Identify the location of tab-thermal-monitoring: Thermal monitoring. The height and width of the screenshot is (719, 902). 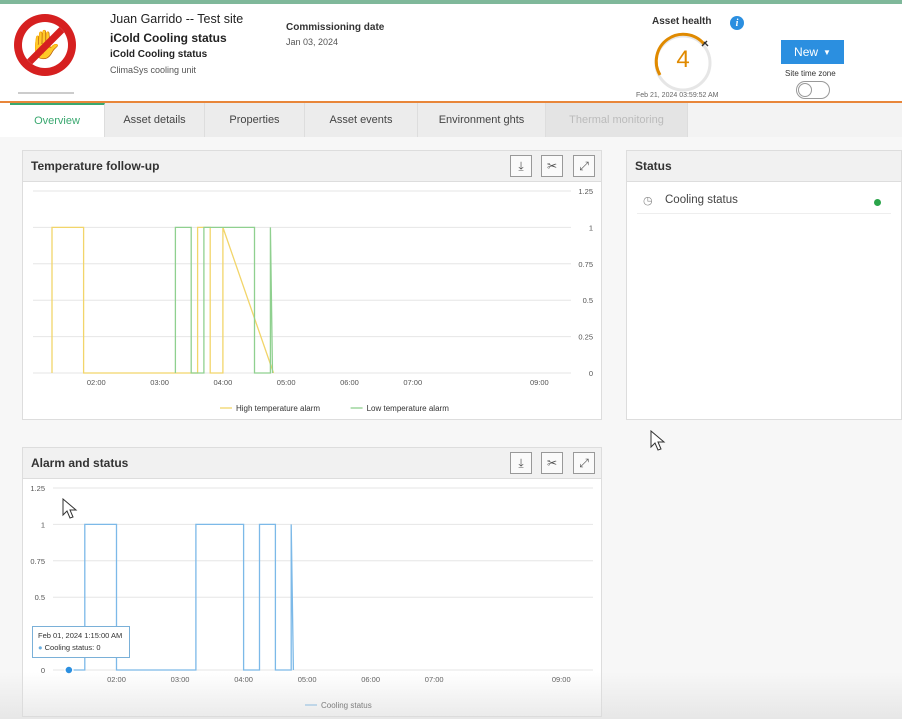
(617, 120).